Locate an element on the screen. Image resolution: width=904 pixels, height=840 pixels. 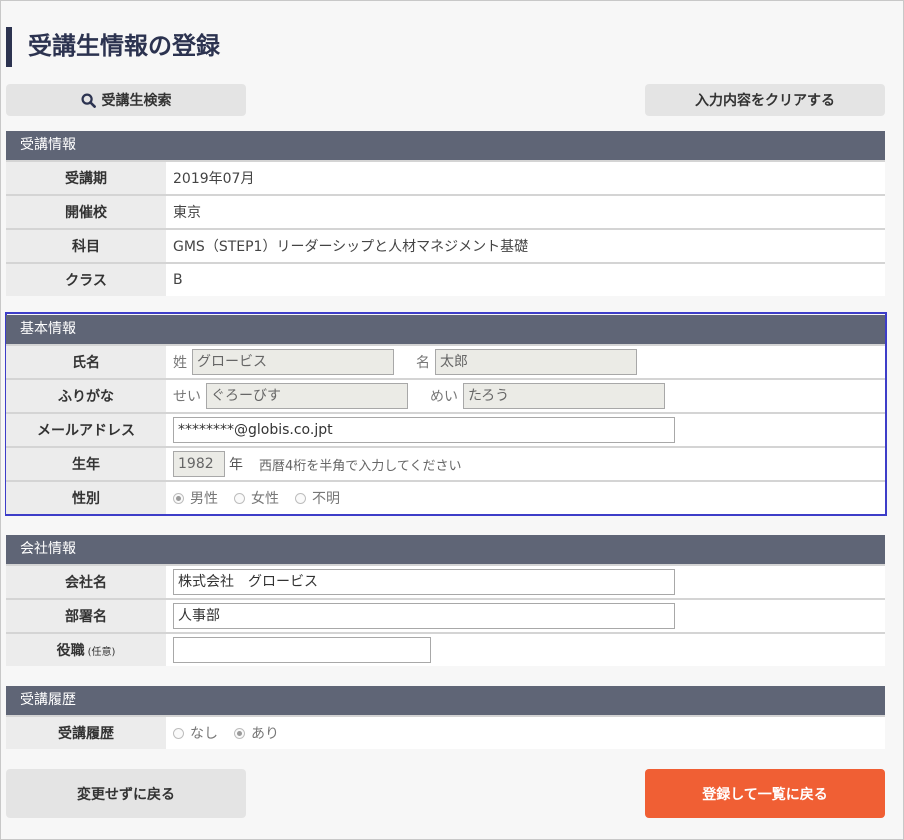
history-heading: 受講履歴 is located at coordinates (445, 700).